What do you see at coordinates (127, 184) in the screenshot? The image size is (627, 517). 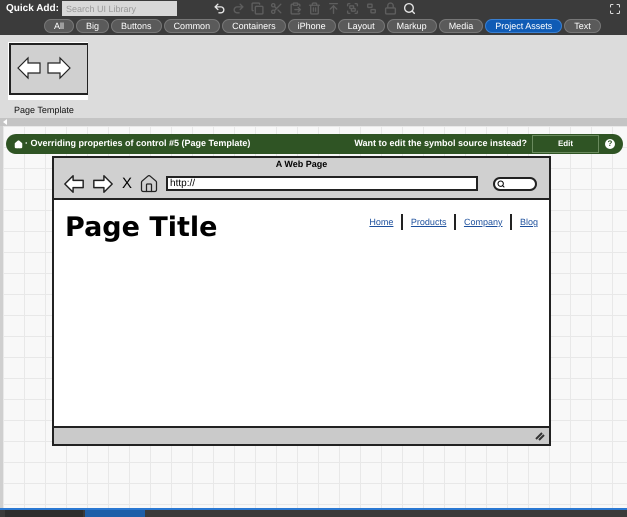 I see `stop-glyph: X` at bounding box center [127, 184].